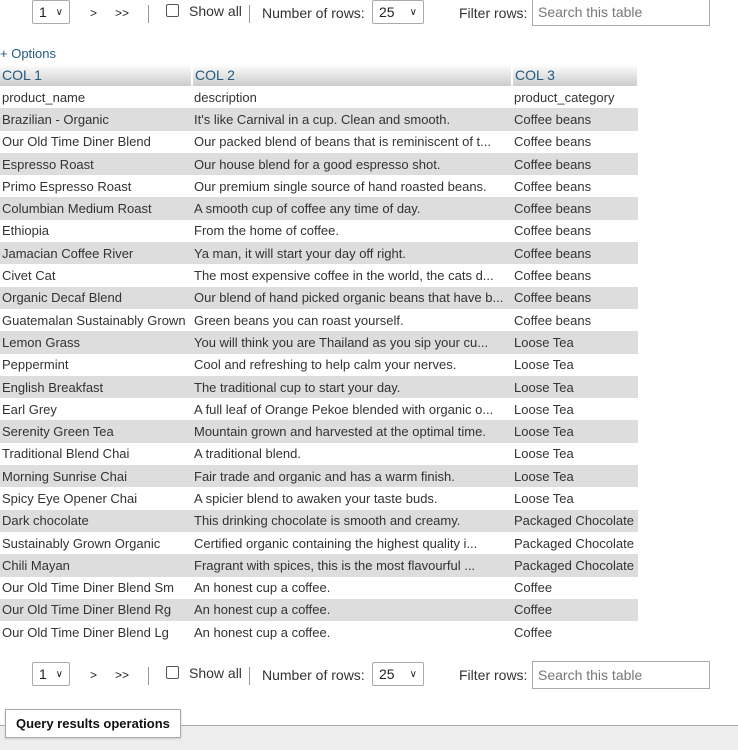 The image size is (738, 750). What do you see at coordinates (96, 498) in the screenshot?
I see `table-cell: Spicy Eye Opener Chai` at bounding box center [96, 498].